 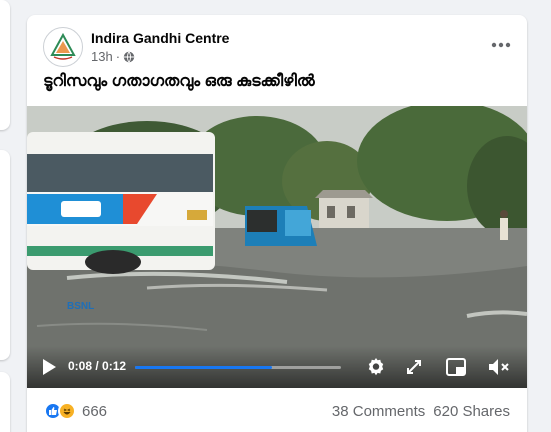 I want to click on reaction-count: 666, so click(x=95, y=411).